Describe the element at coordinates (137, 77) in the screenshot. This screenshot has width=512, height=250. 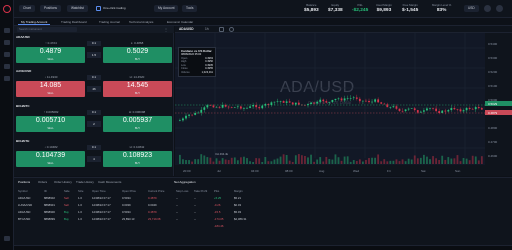
I see `pair-high: H: 14.4520` at that location.